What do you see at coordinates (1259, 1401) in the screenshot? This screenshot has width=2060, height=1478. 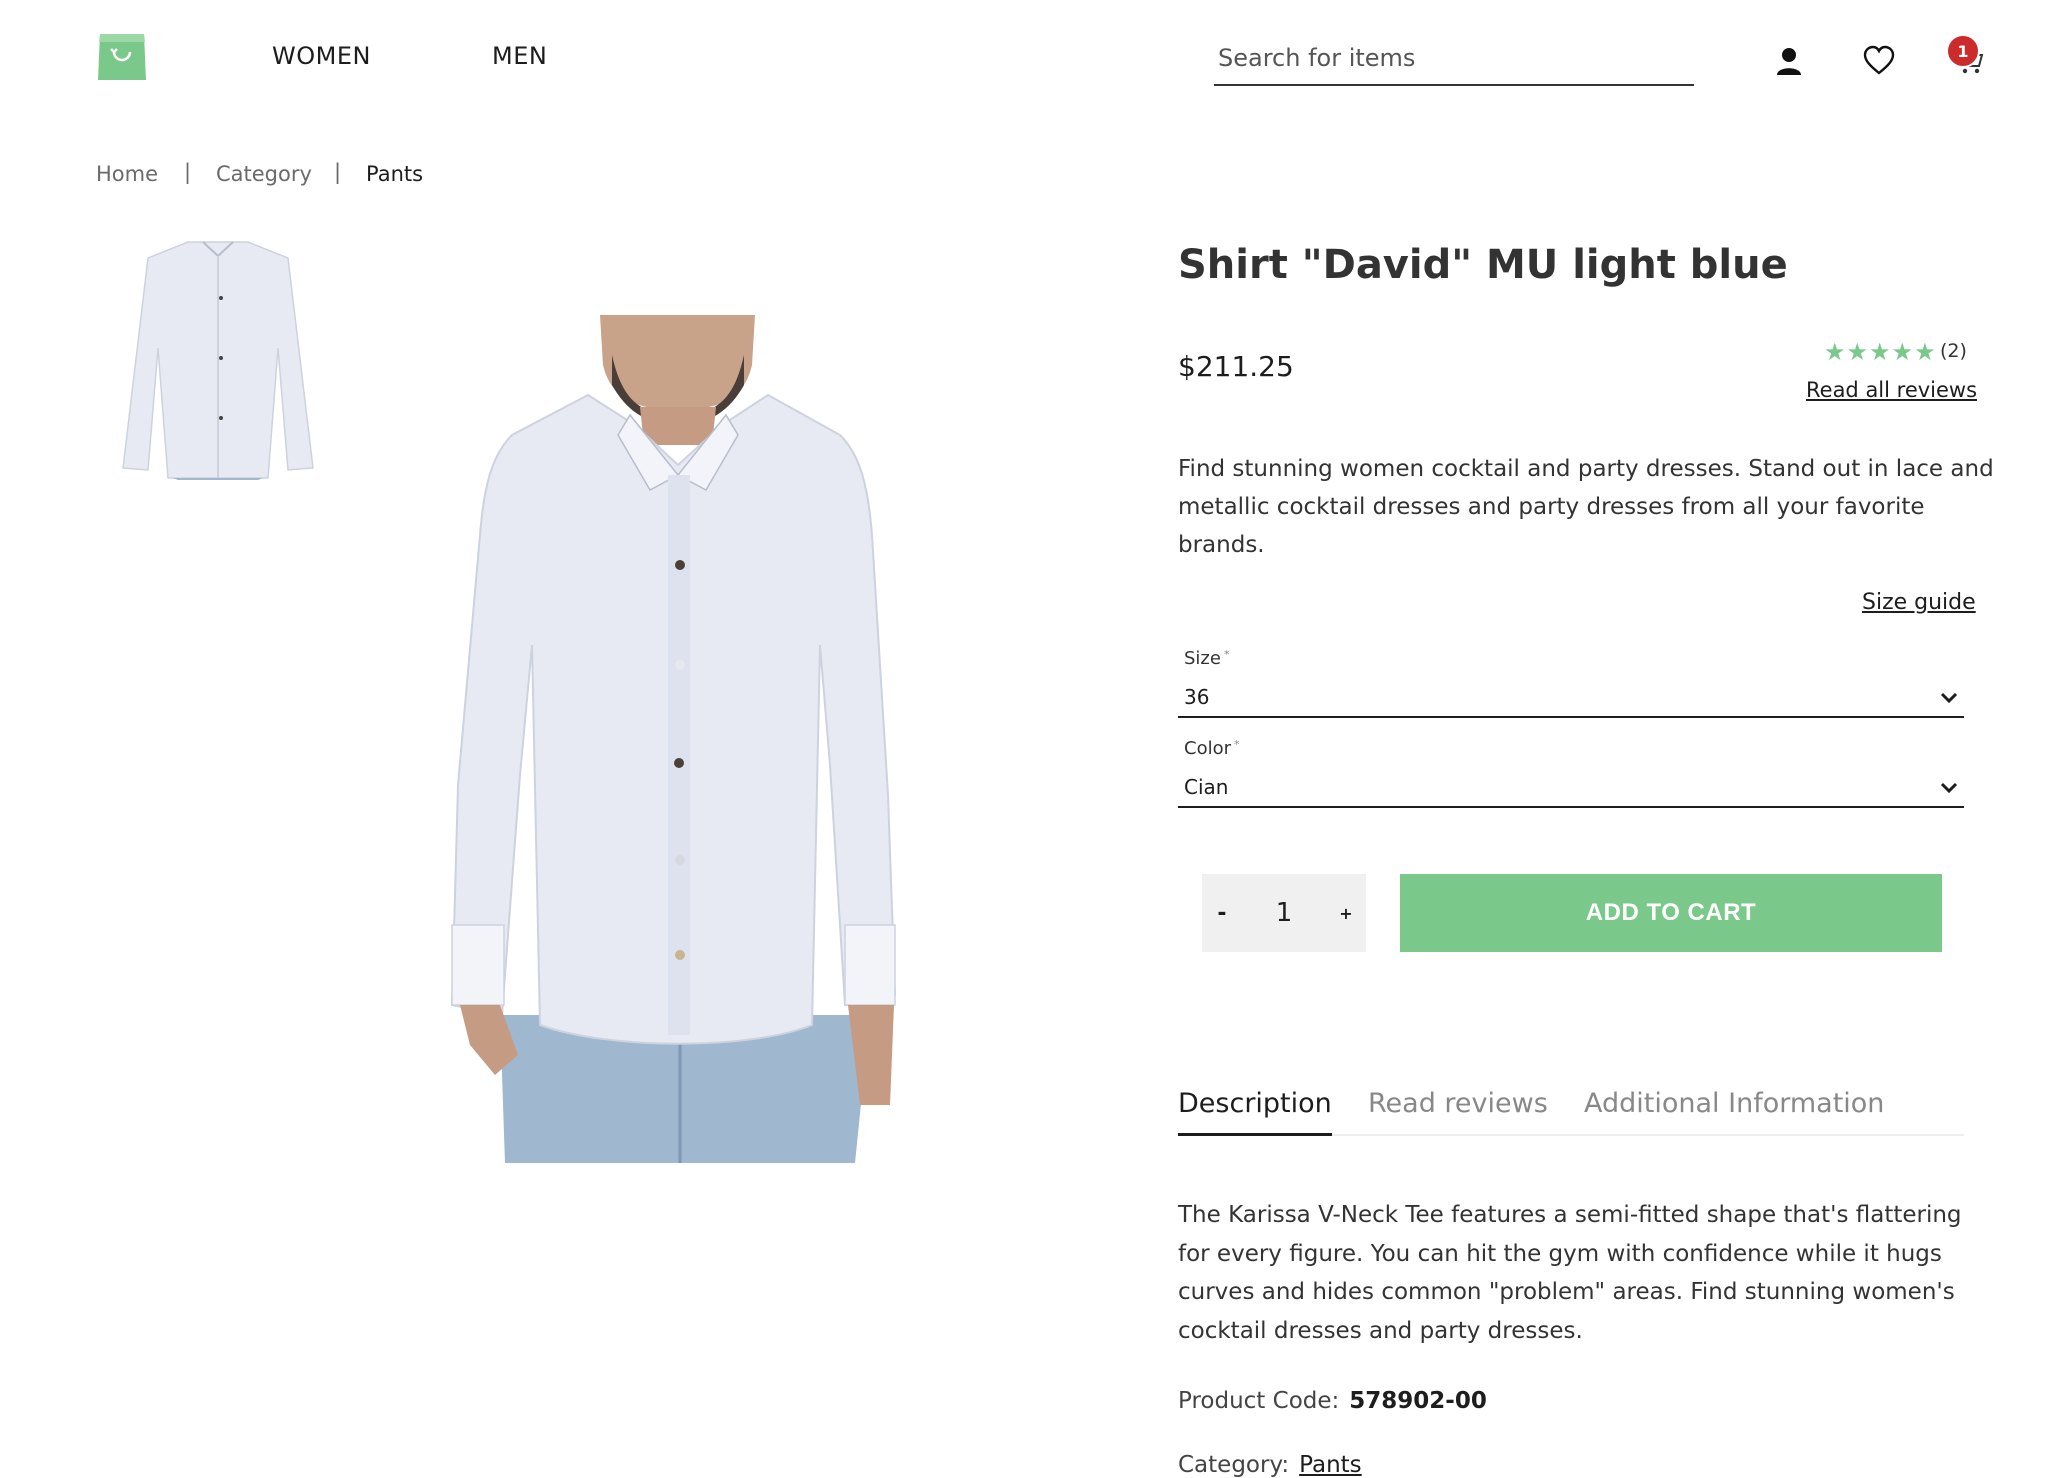 I see `product-code-label: Product Code:` at bounding box center [1259, 1401].